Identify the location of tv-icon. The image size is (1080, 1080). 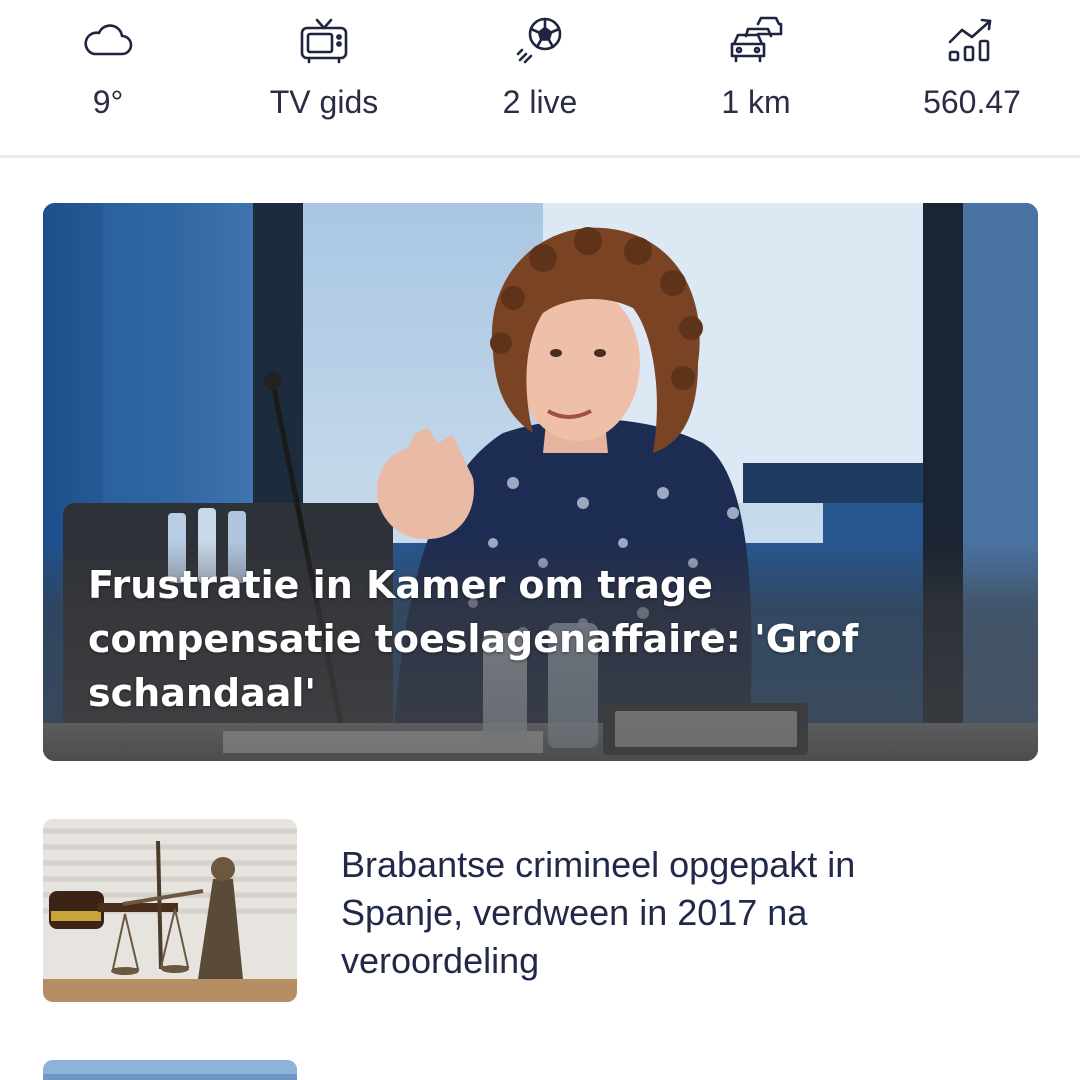
(324, 40).